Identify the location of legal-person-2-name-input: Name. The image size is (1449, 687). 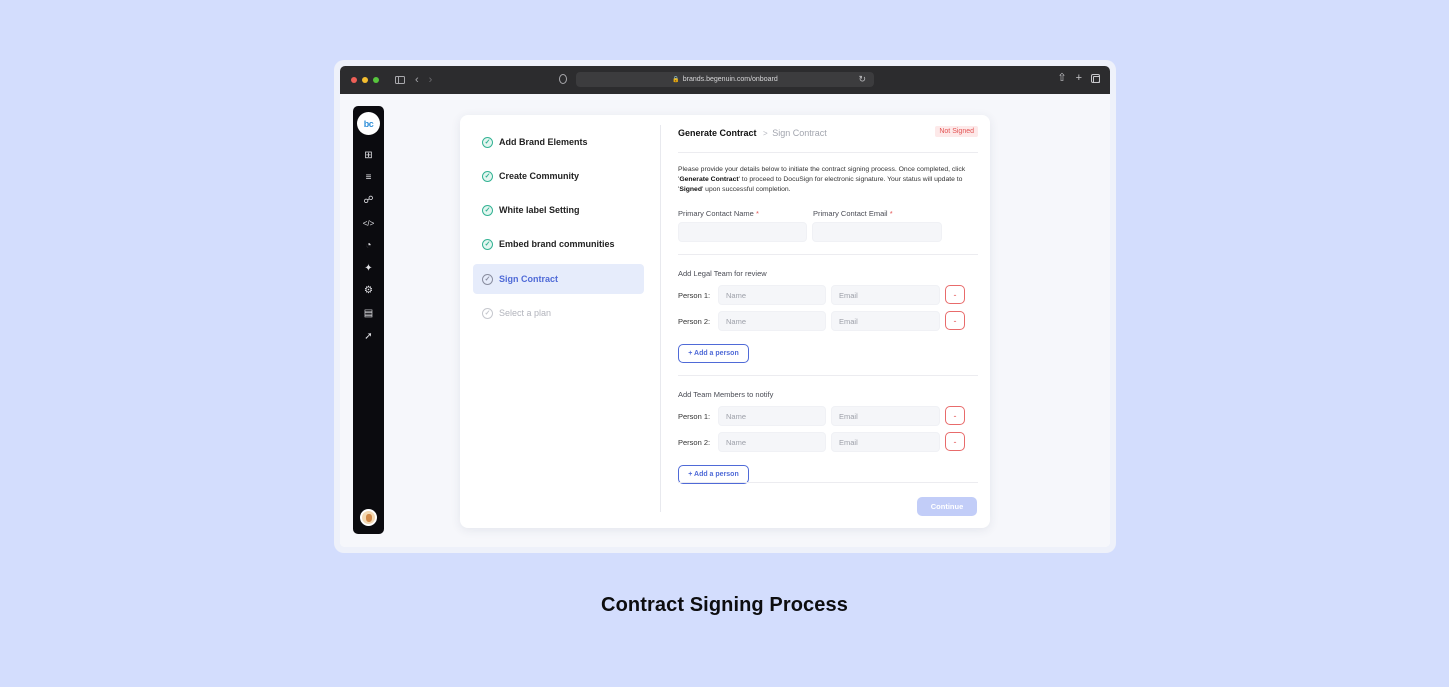
(772, 321).